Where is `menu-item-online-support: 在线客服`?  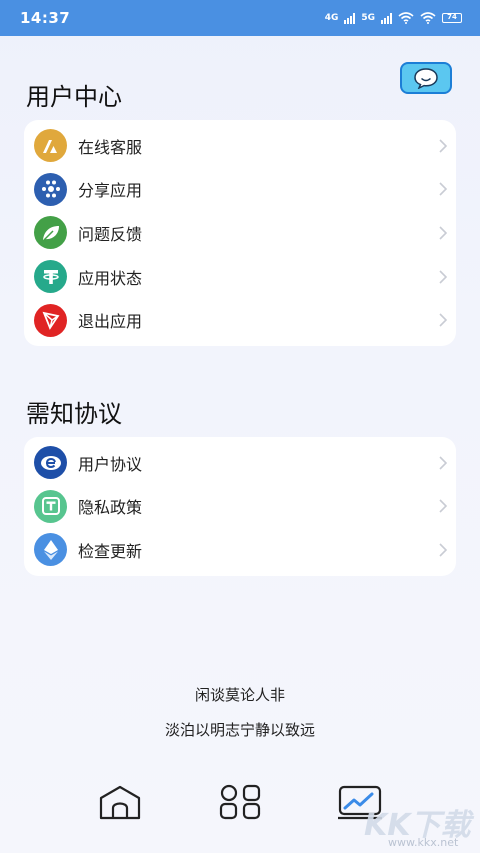
menu-item-online-support: 在线客服 is located at coordinates (240, 146).